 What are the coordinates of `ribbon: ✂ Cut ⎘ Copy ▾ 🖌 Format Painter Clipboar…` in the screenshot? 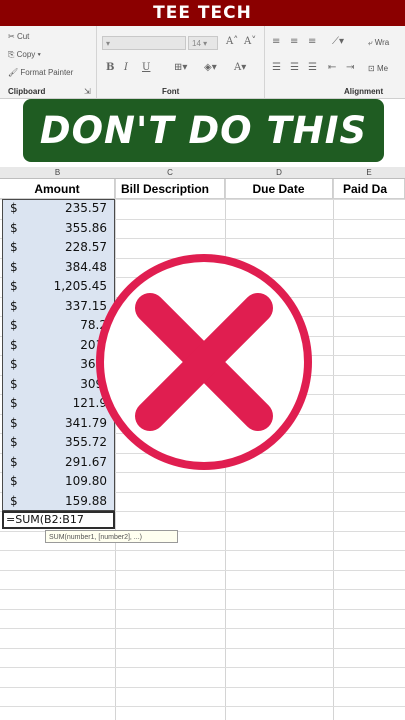 It's located at (202, 62).